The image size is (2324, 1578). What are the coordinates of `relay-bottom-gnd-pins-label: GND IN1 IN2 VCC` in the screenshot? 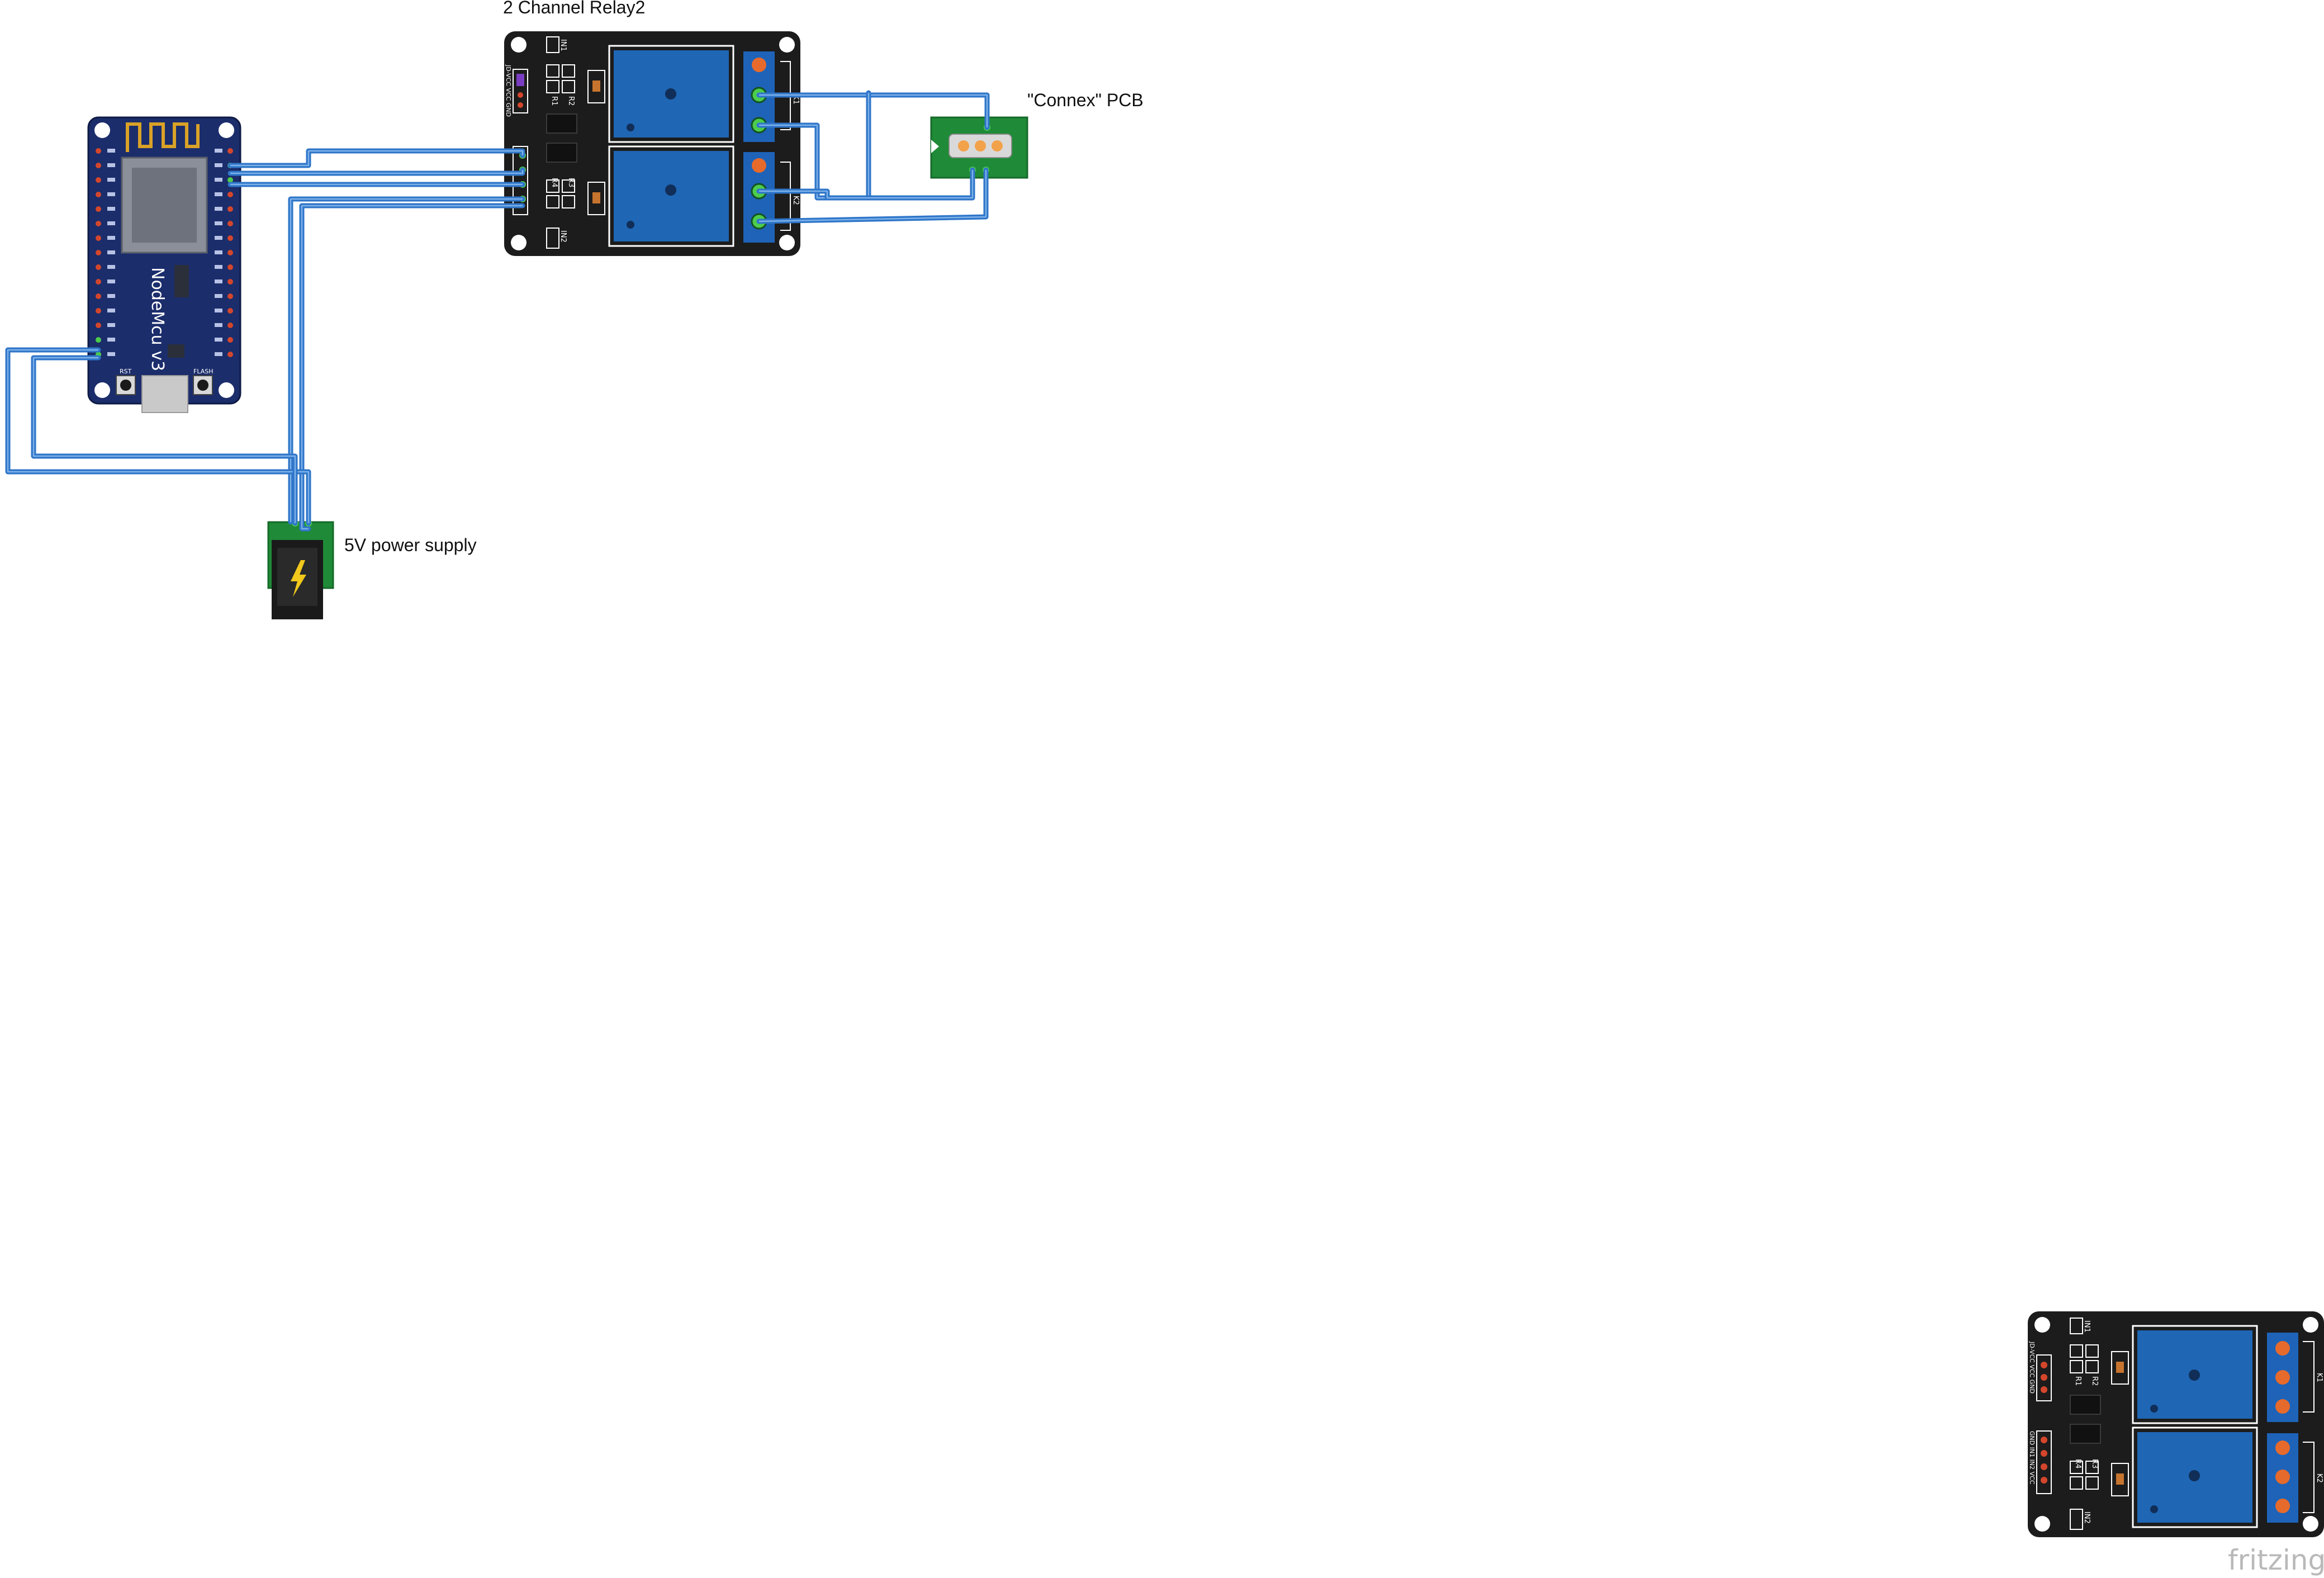 It's located at (2032, 1458).